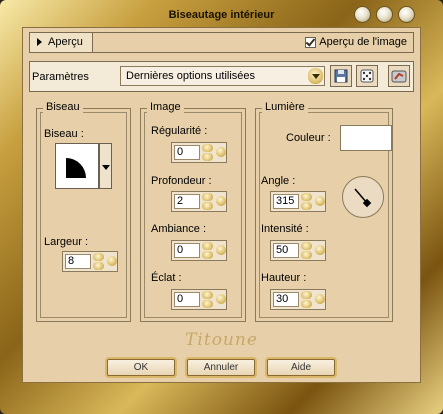  I want to click on ambience-spinner: 0, so click(199, 250).